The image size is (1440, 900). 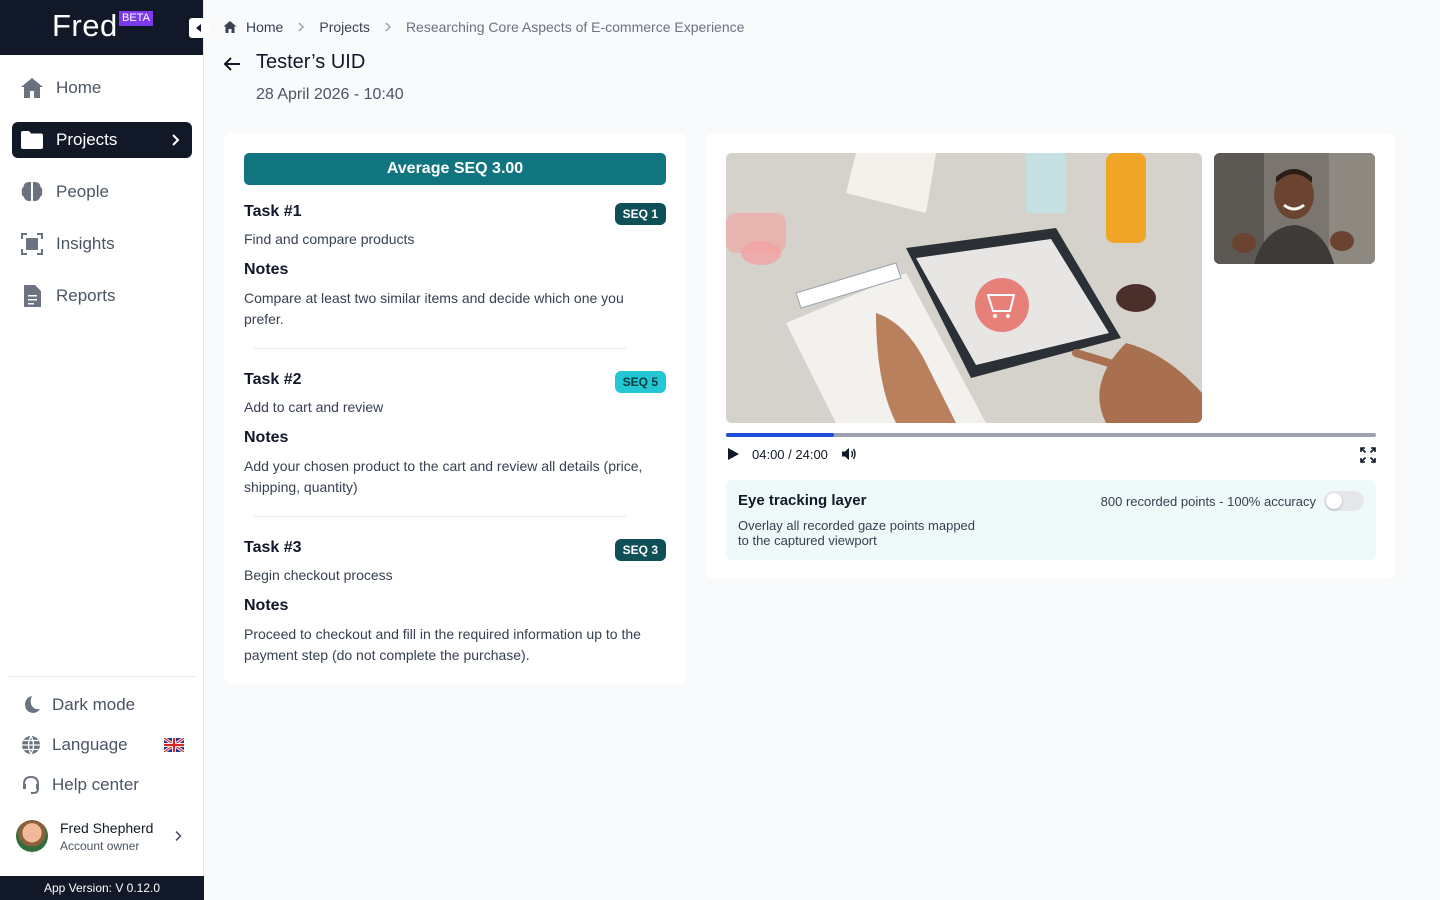 I want to click on globe-icon, so click(x=31, y=745).